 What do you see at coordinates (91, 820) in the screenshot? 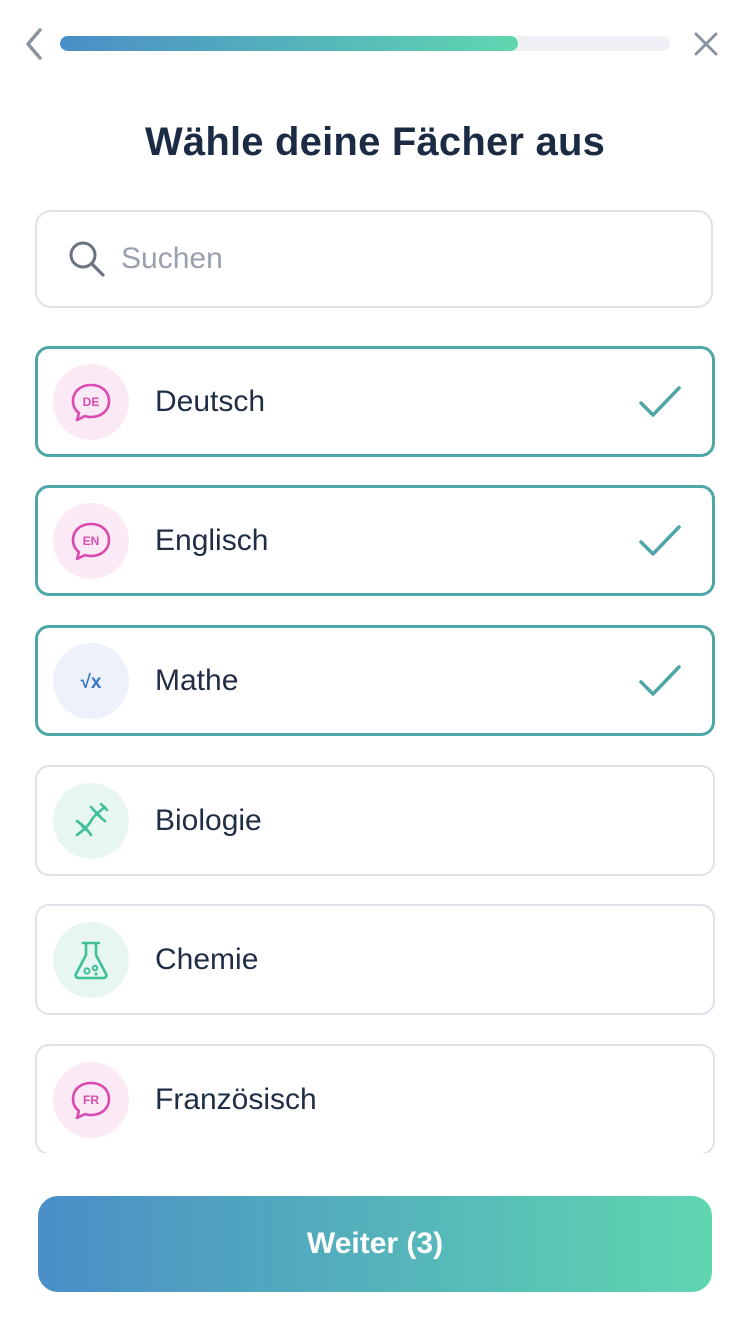
I see `dna-icon` at bounding box center [91, 820].